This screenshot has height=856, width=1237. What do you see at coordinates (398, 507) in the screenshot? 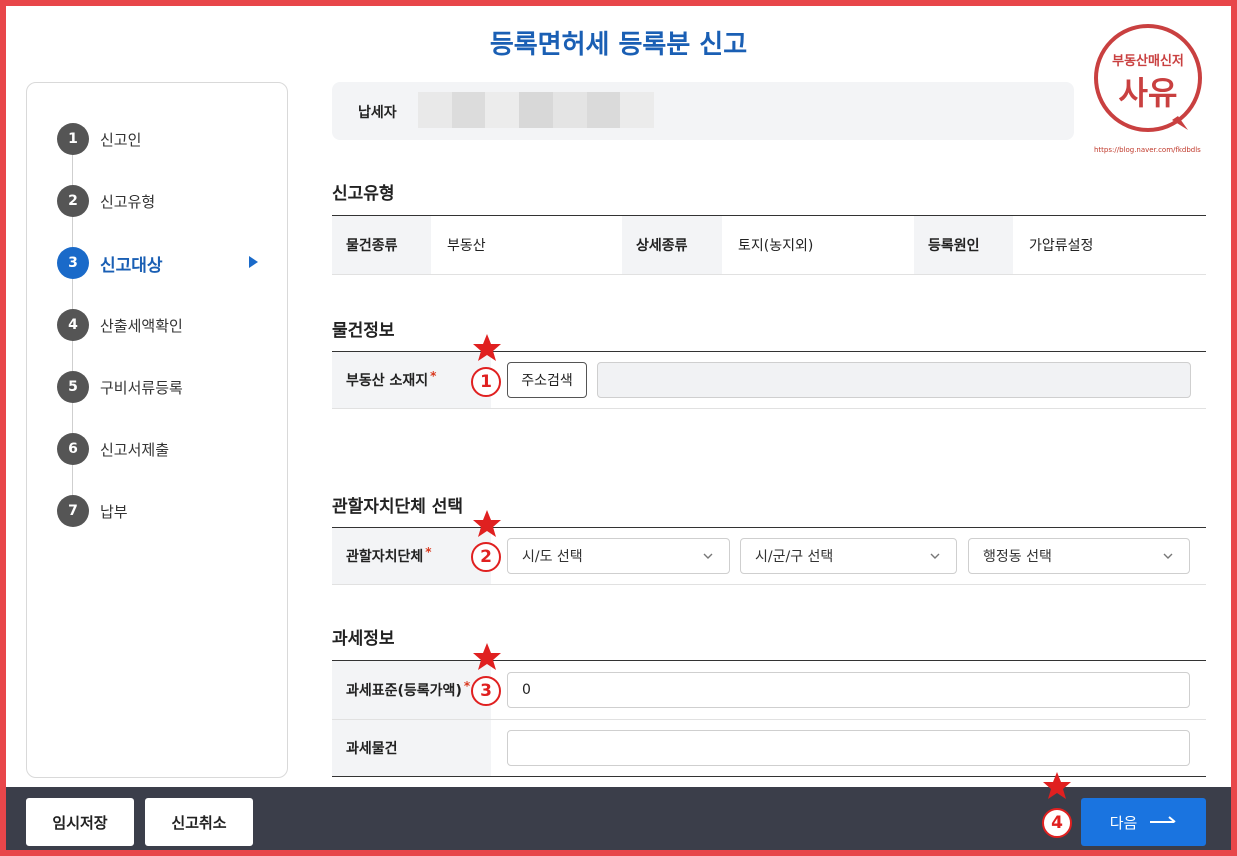
I see `jurisdiction-heading: 관할자치단체 선택` at bounding box center [398, 507].